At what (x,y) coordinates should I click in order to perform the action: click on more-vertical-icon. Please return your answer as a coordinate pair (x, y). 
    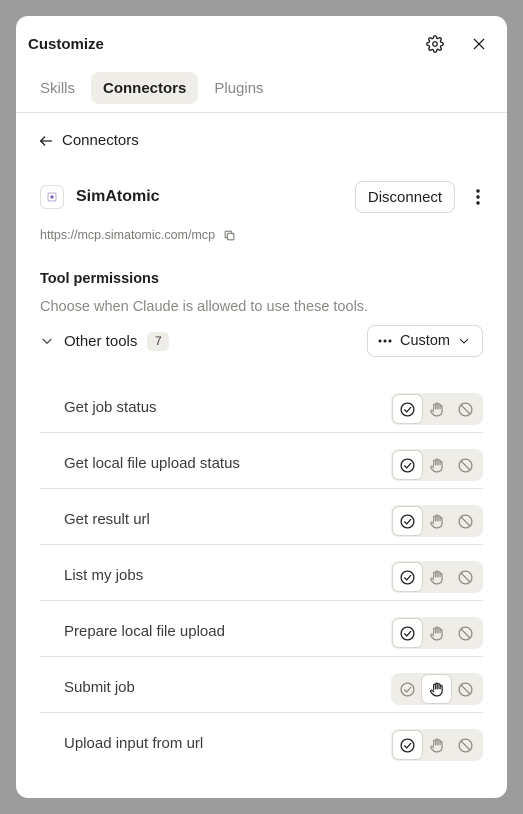
    Looking at the image, I should click on (478, 197).